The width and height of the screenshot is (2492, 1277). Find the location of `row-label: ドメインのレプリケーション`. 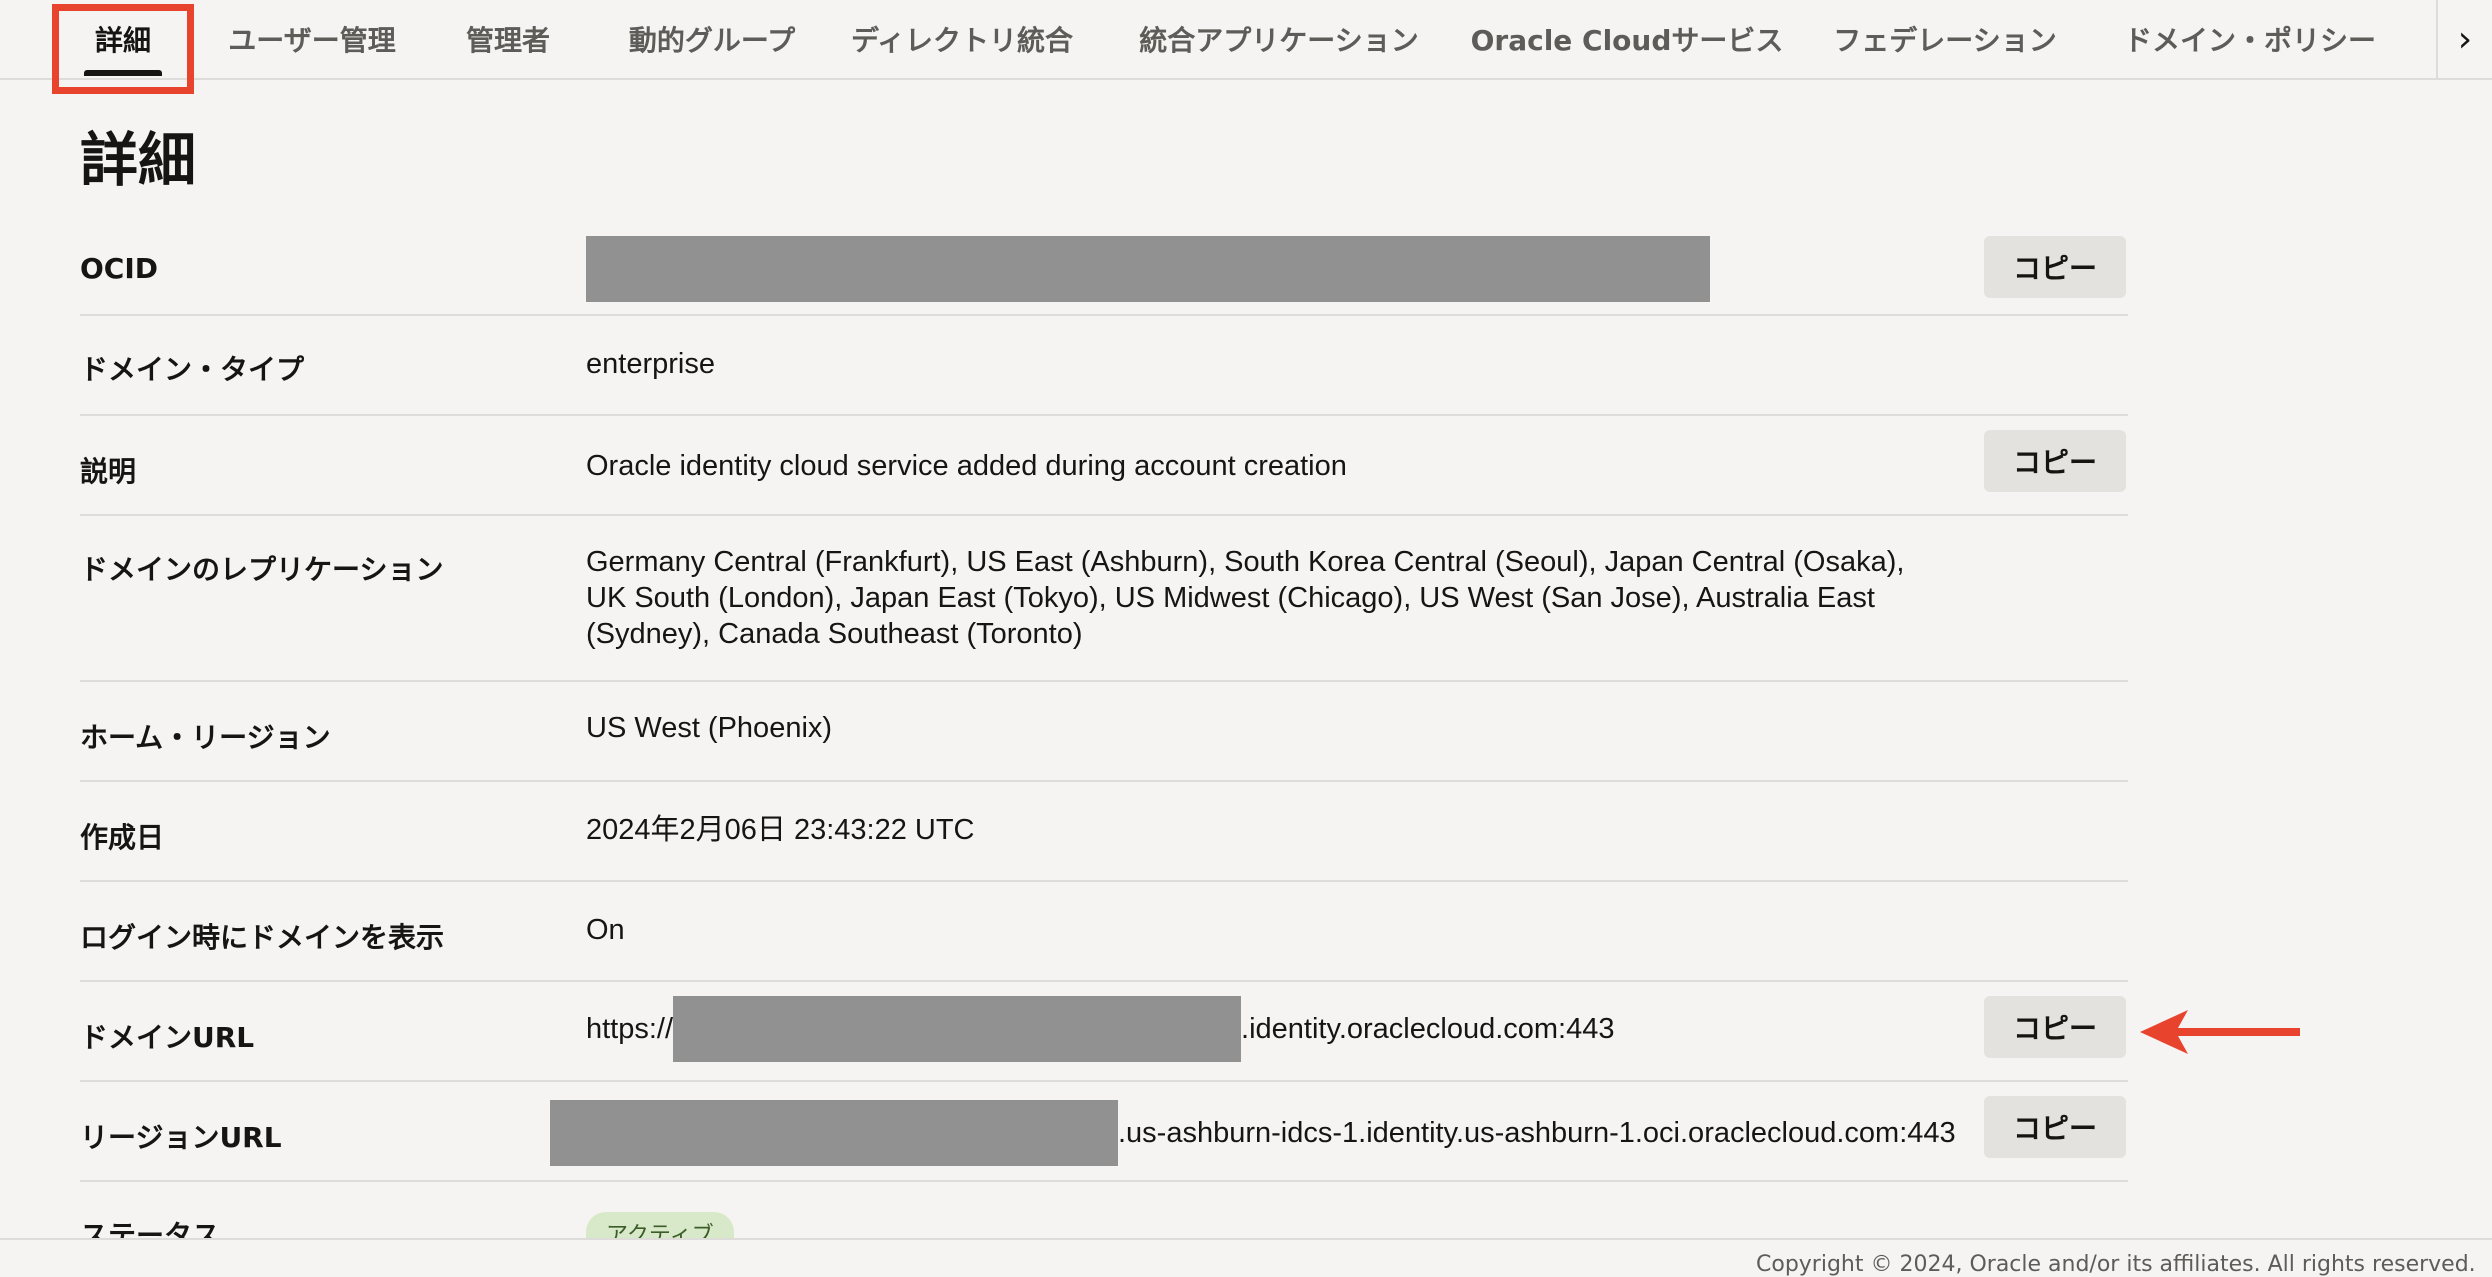

row-label: ドメインのレプリケーション is located at coordinates (262, 569).